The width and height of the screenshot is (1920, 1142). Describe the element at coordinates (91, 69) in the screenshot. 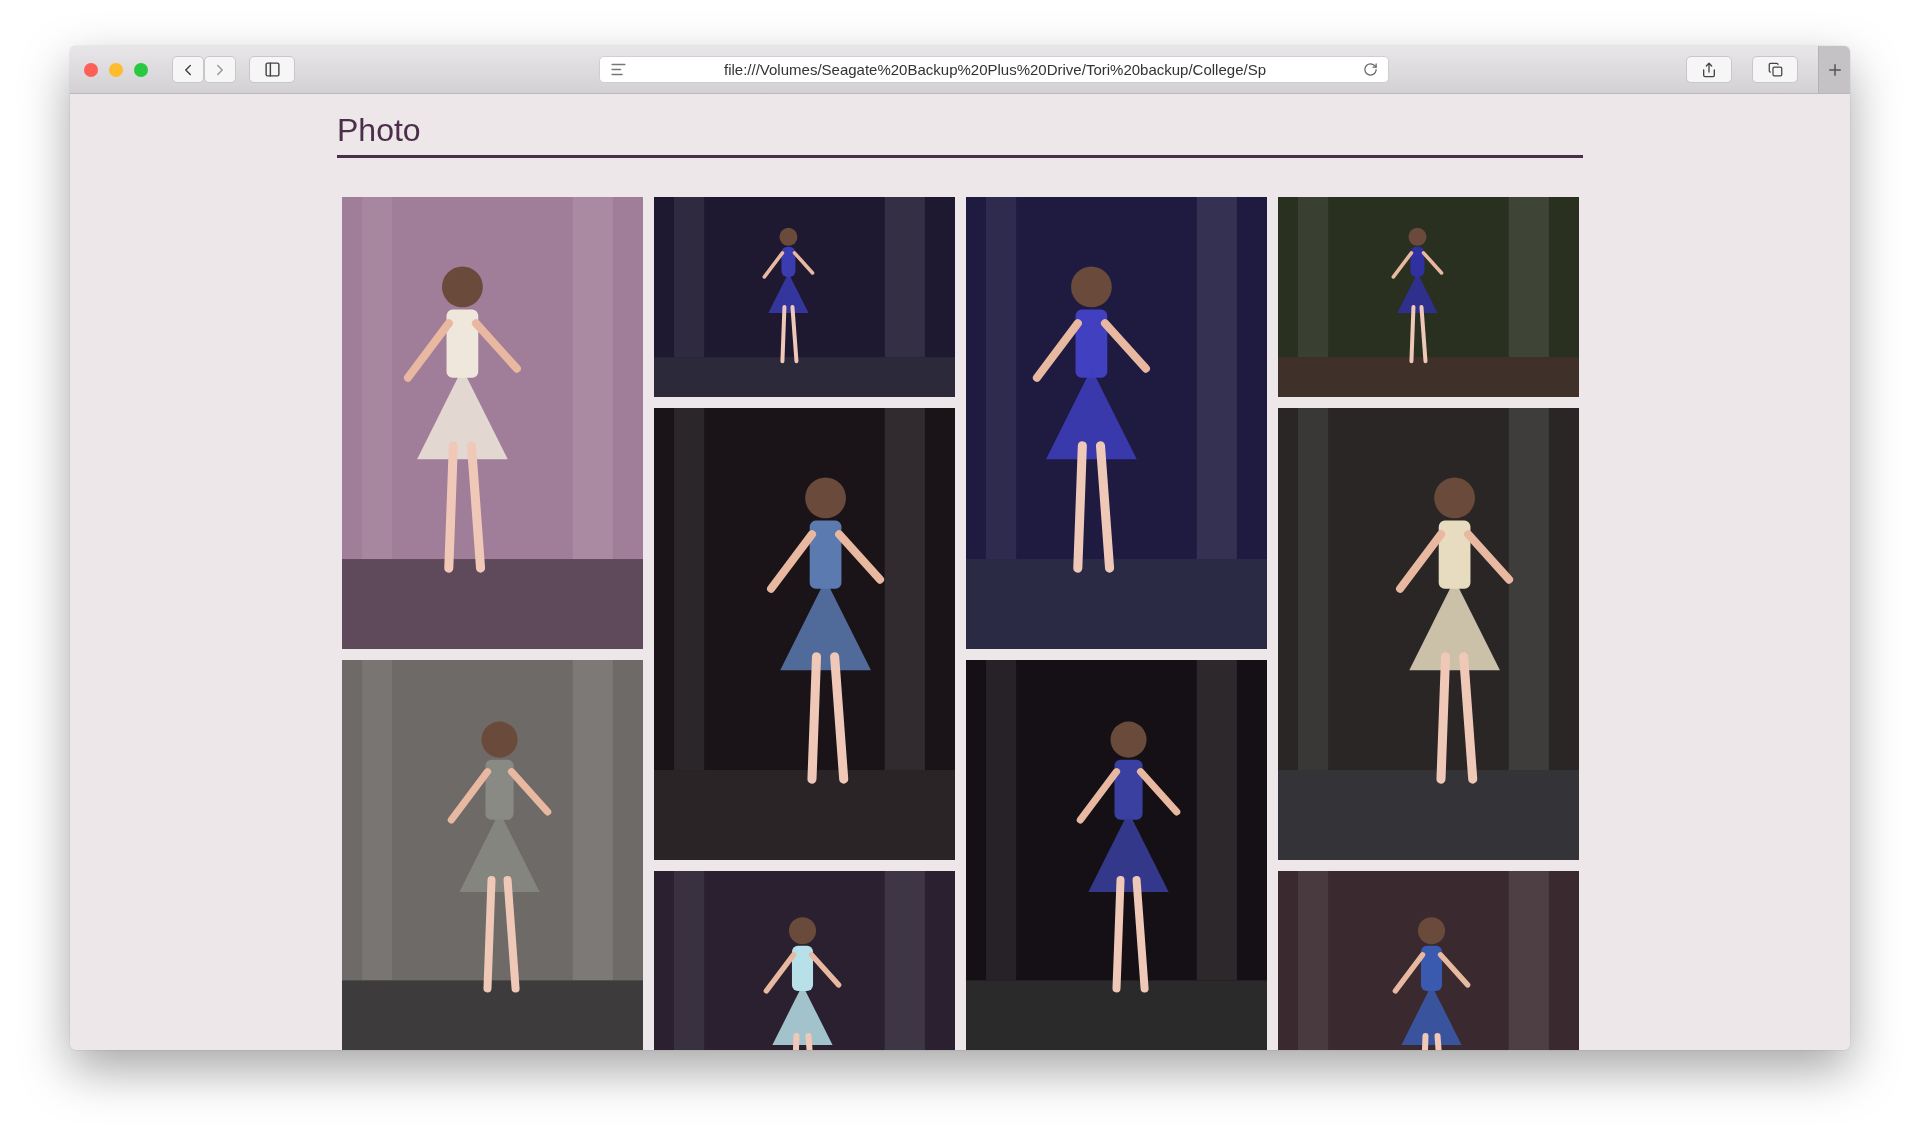

I see `close-button` at that location.